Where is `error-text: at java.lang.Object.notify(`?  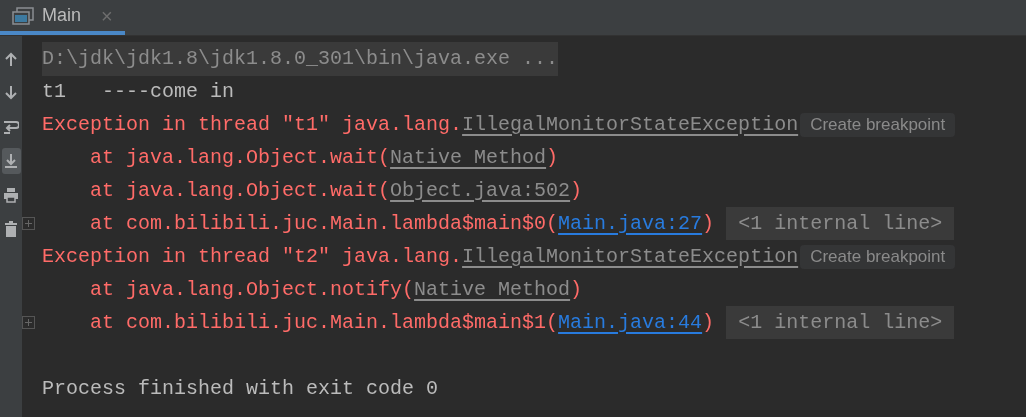 error-text: at java.lang.Object.notify( is located at coordinates (252, 289).